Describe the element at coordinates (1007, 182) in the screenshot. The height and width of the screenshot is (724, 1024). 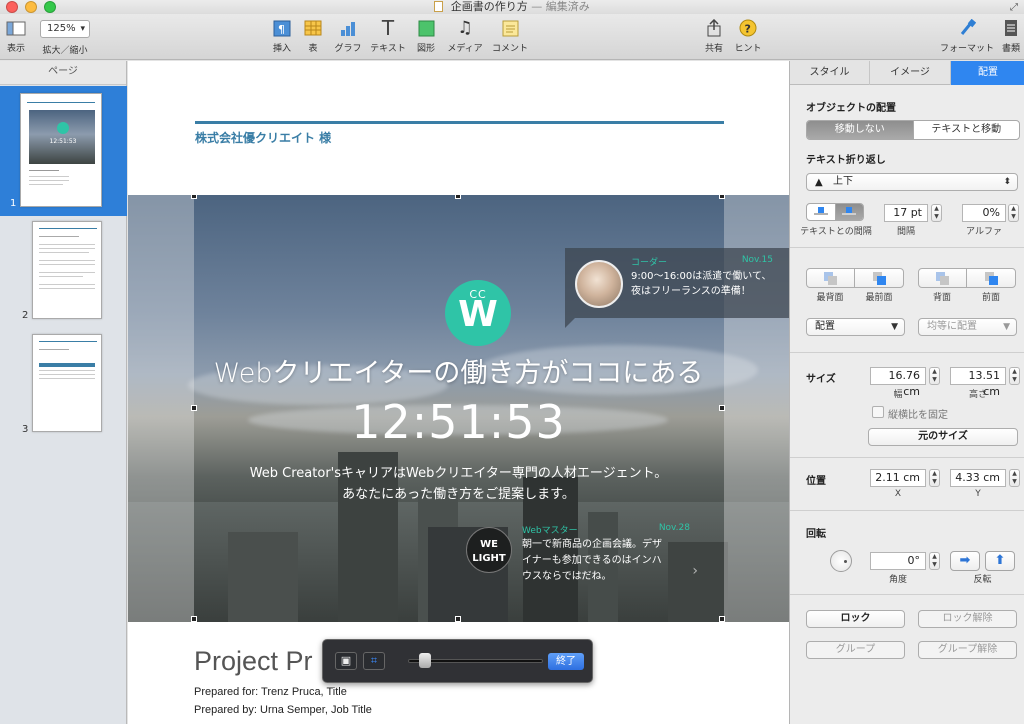
I see `popup-arrow-icon: ⬍` at that location.